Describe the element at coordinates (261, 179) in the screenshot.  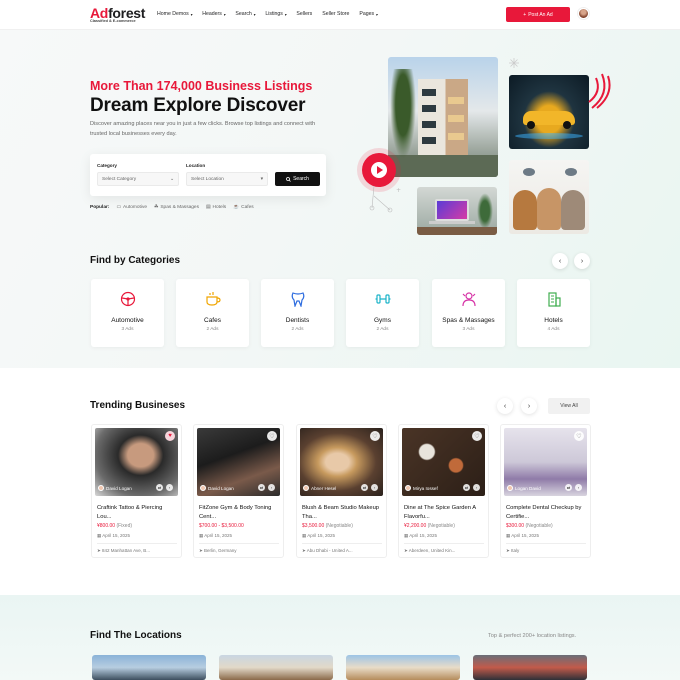
I see `caret-down-icon: ▾` at that location.